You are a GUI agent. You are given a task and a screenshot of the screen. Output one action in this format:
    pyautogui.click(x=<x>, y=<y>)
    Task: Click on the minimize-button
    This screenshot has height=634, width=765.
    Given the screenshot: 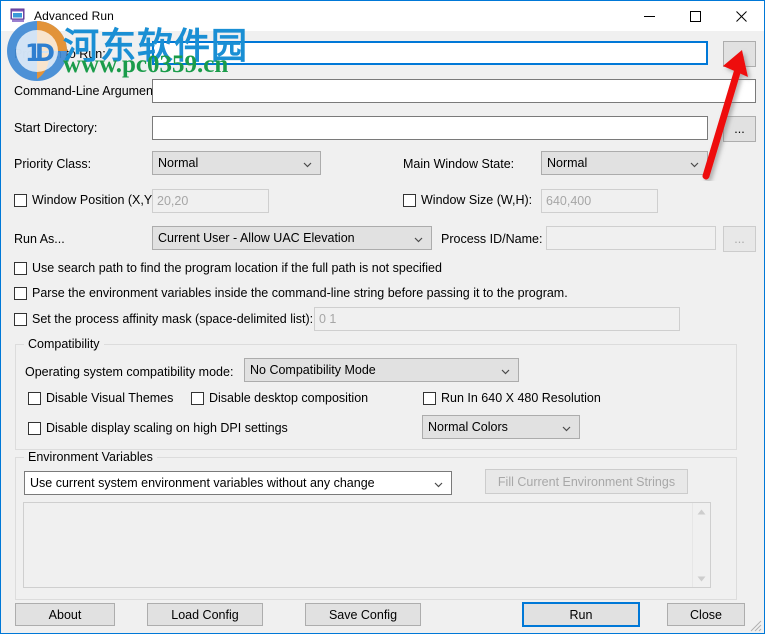 What is the action you would take?
    pyautogui.click(x=649, y=16)
    